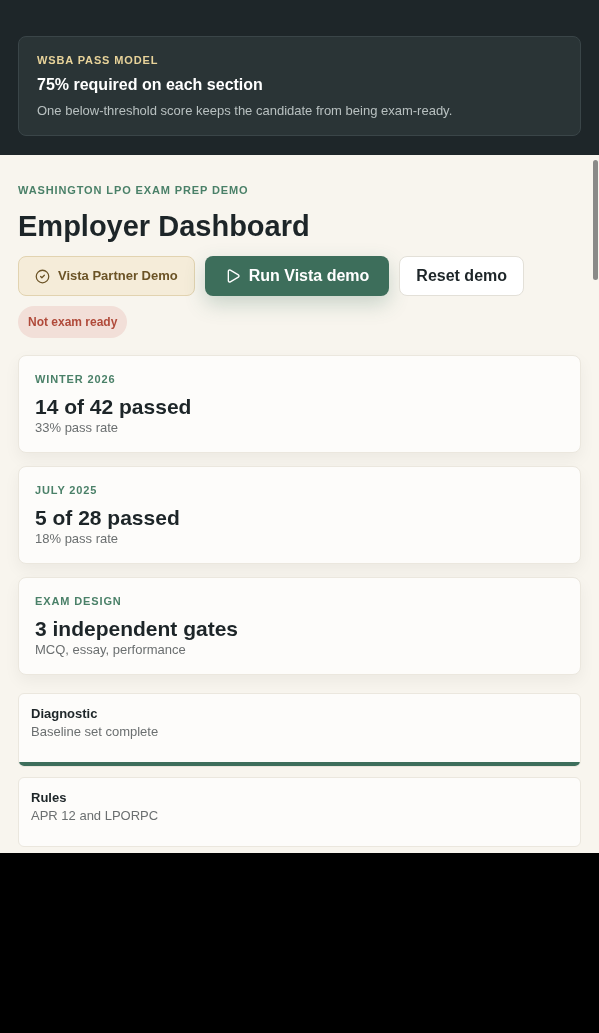 Image resolution: width=599 pixels, height=1033 pixels. I want to click on module-text: Baseline set complete, so click(95, 732).